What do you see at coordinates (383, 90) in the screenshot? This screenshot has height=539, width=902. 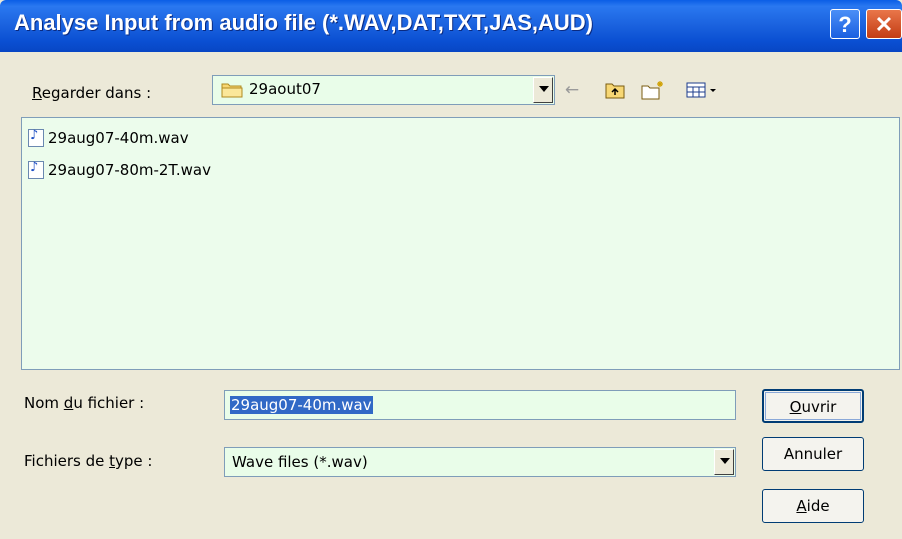 I see `lookin-combo: 29aout07` at bounding box center [383, 90].